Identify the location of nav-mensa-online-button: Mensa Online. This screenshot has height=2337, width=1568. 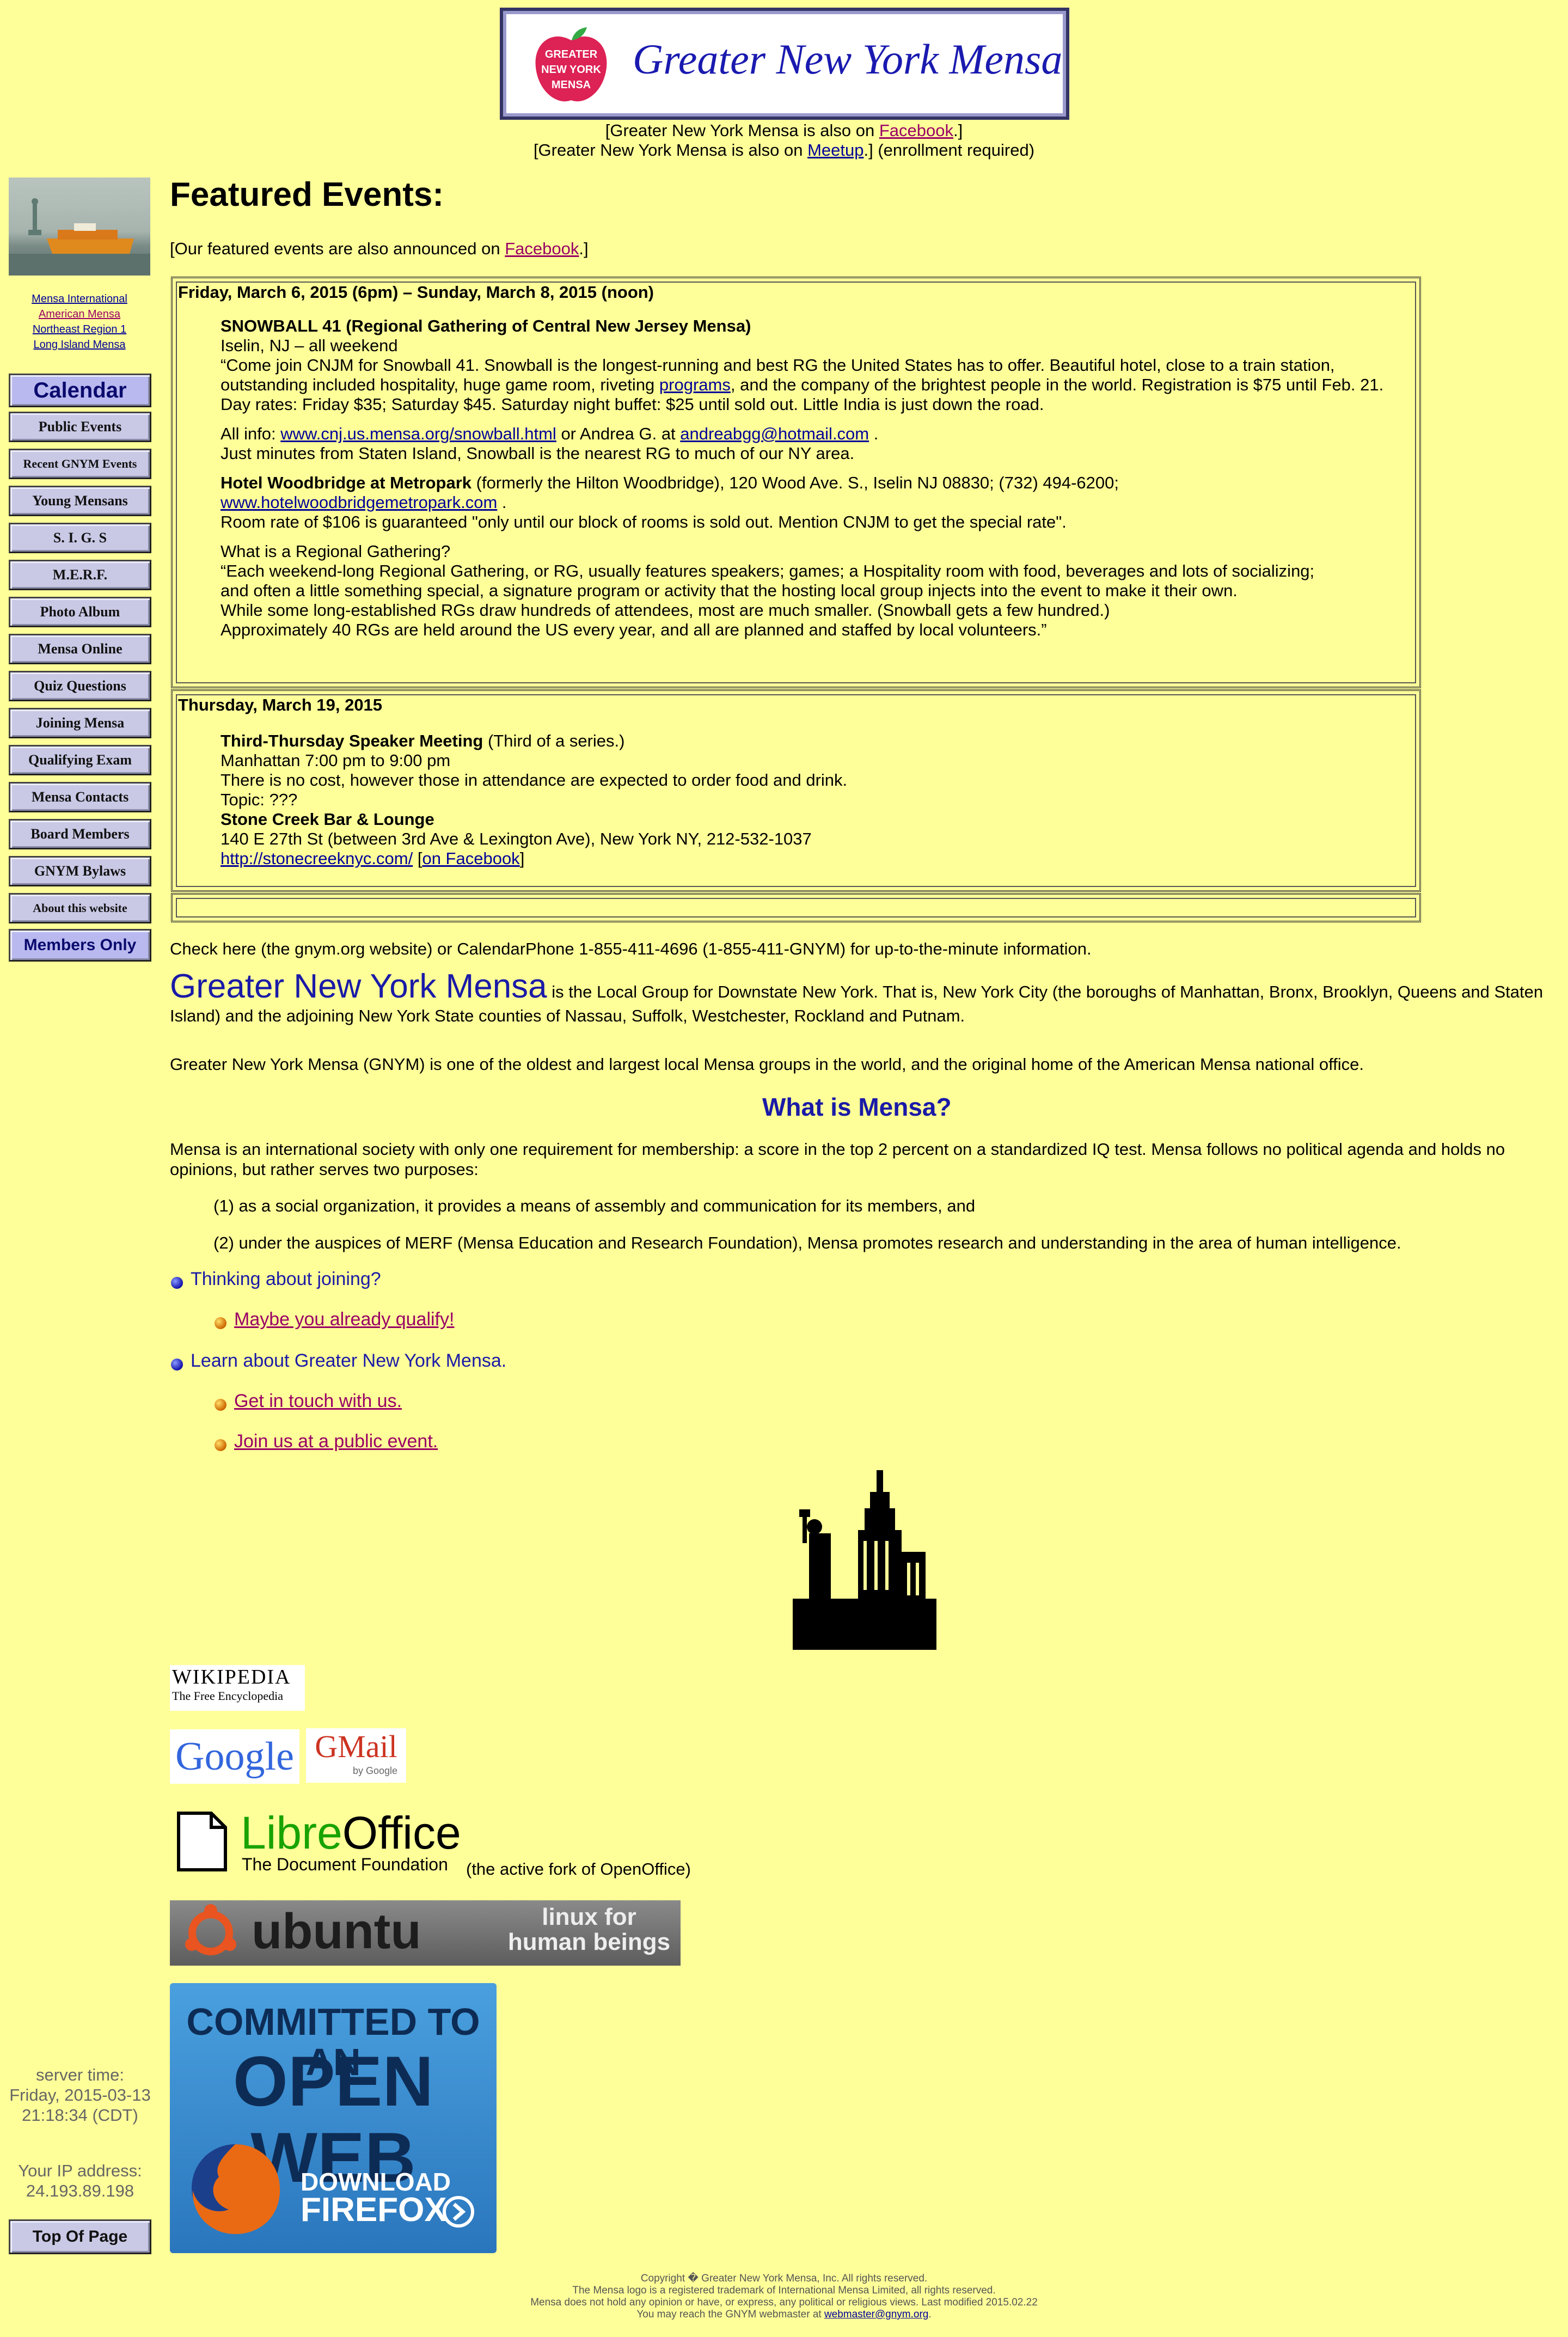
(80, 649).